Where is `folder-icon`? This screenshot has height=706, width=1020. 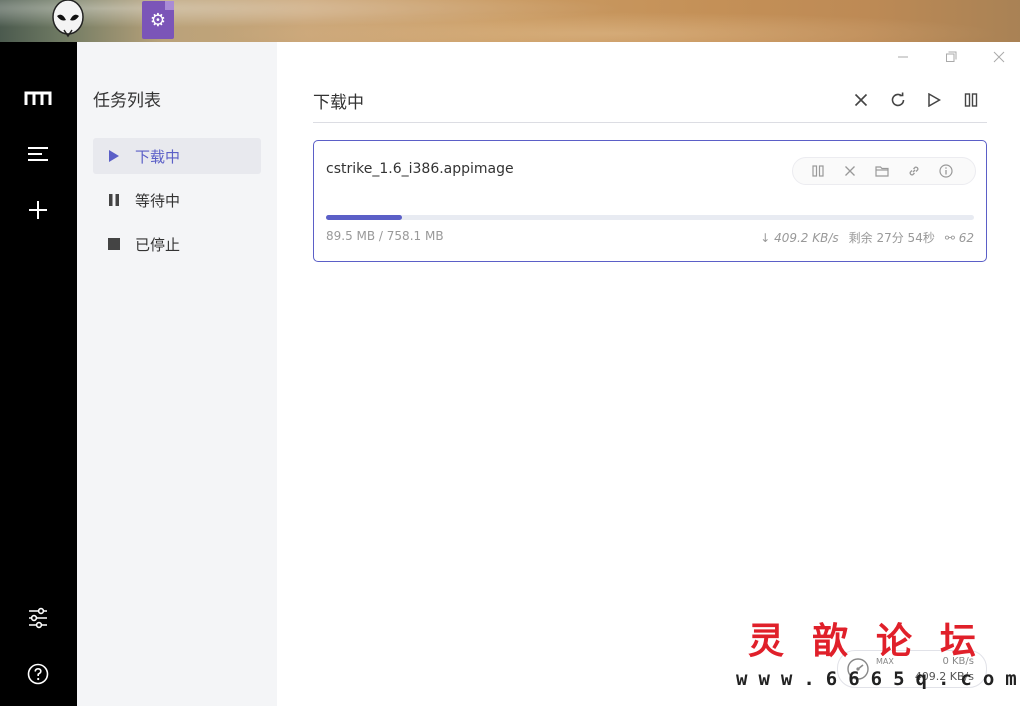 folder-icon is located at coordinates (882, 171).